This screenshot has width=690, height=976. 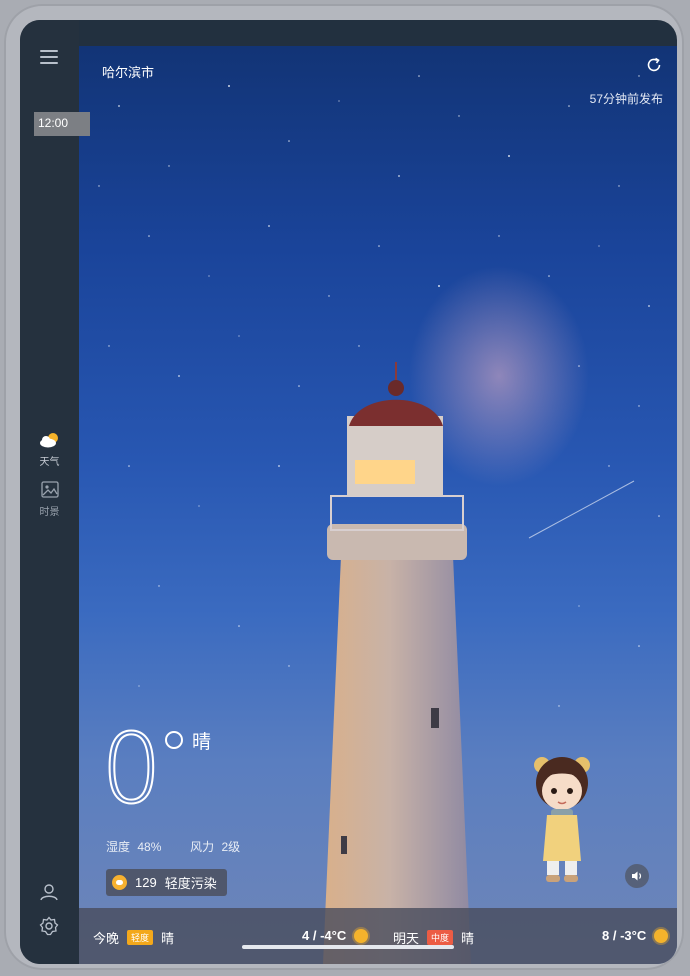 I want to click on nav-label-scene: 时景, so click(x=49, y=512).